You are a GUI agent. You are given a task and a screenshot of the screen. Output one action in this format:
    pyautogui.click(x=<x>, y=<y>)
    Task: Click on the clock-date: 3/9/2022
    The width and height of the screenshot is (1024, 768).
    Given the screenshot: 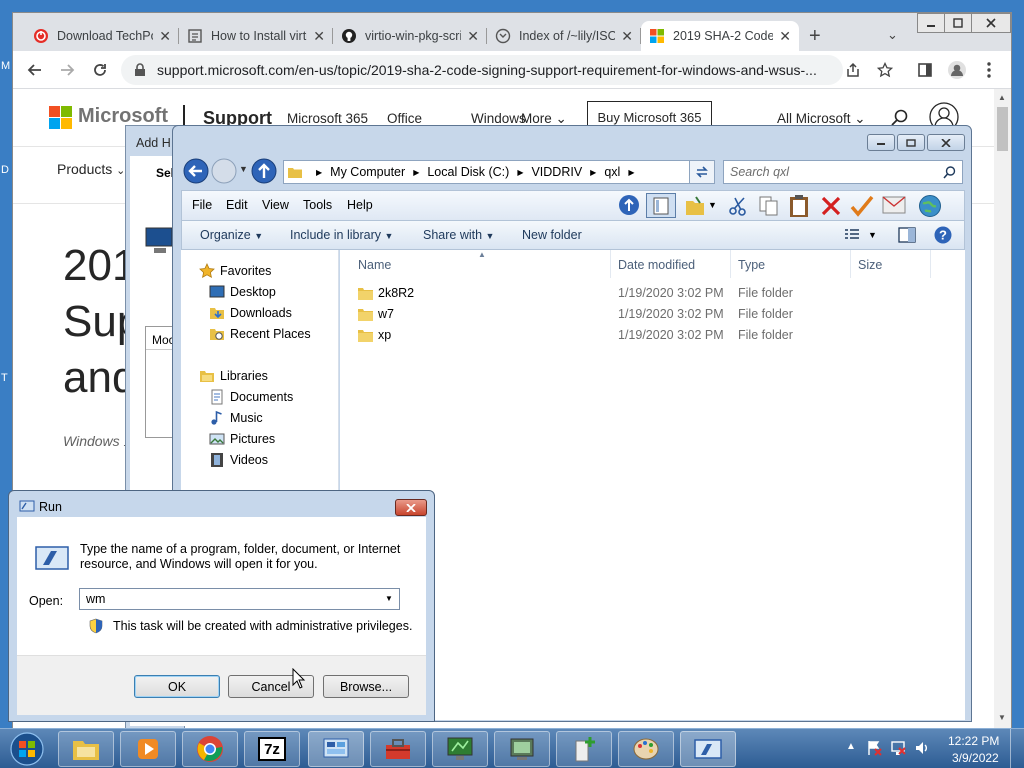 What is the action you would take?
    pyautogui.click(x=975, y=758)
    